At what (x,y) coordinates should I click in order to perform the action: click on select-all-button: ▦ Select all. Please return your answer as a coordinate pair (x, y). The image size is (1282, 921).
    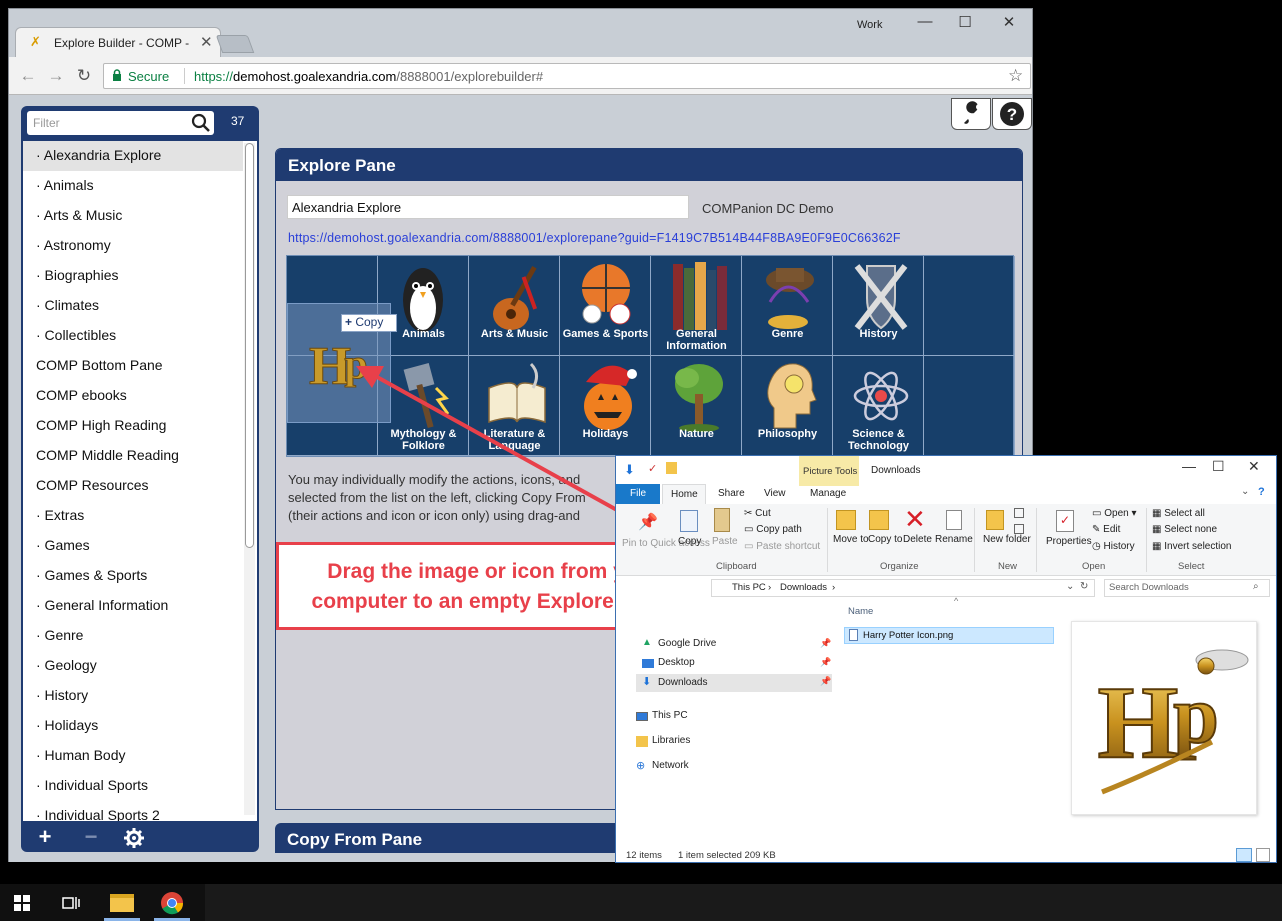
    Looking at the image, I should click on (1178, 513).